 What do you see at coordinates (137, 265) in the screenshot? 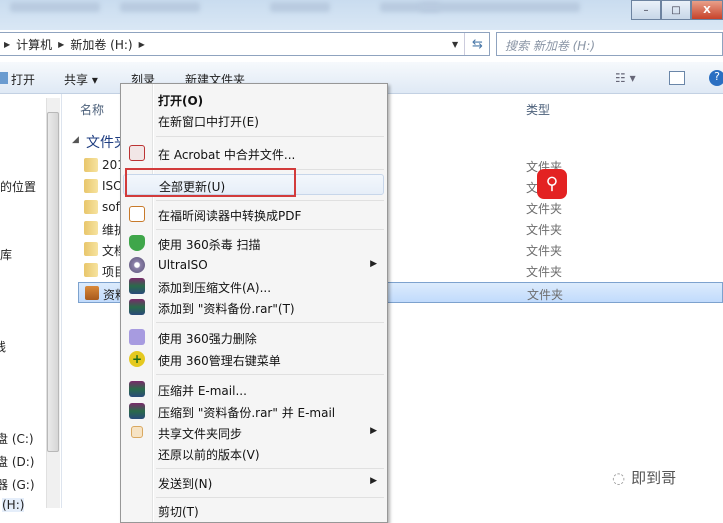
I see `disc-icon` at bounding box center [137, 265].